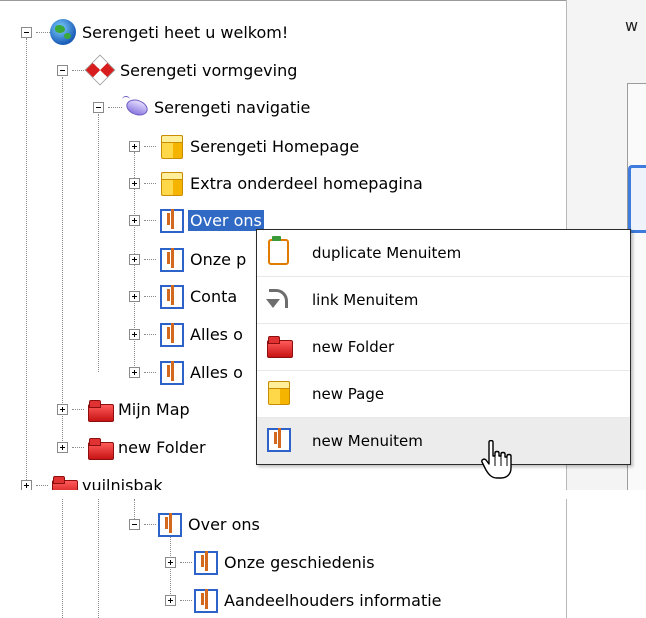 This screenshot has width=646, height=618. Describe the element at coordinates (299, 562) in the screenshot. I see `tree-node-label: Onze geschiedenis` at that location.